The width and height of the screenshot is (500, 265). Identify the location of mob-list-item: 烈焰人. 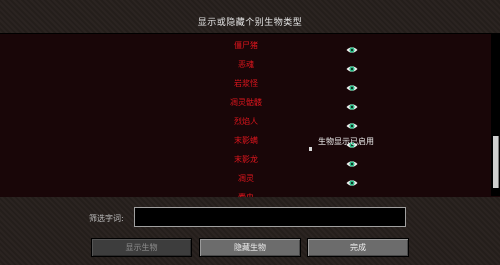
(279, 121).